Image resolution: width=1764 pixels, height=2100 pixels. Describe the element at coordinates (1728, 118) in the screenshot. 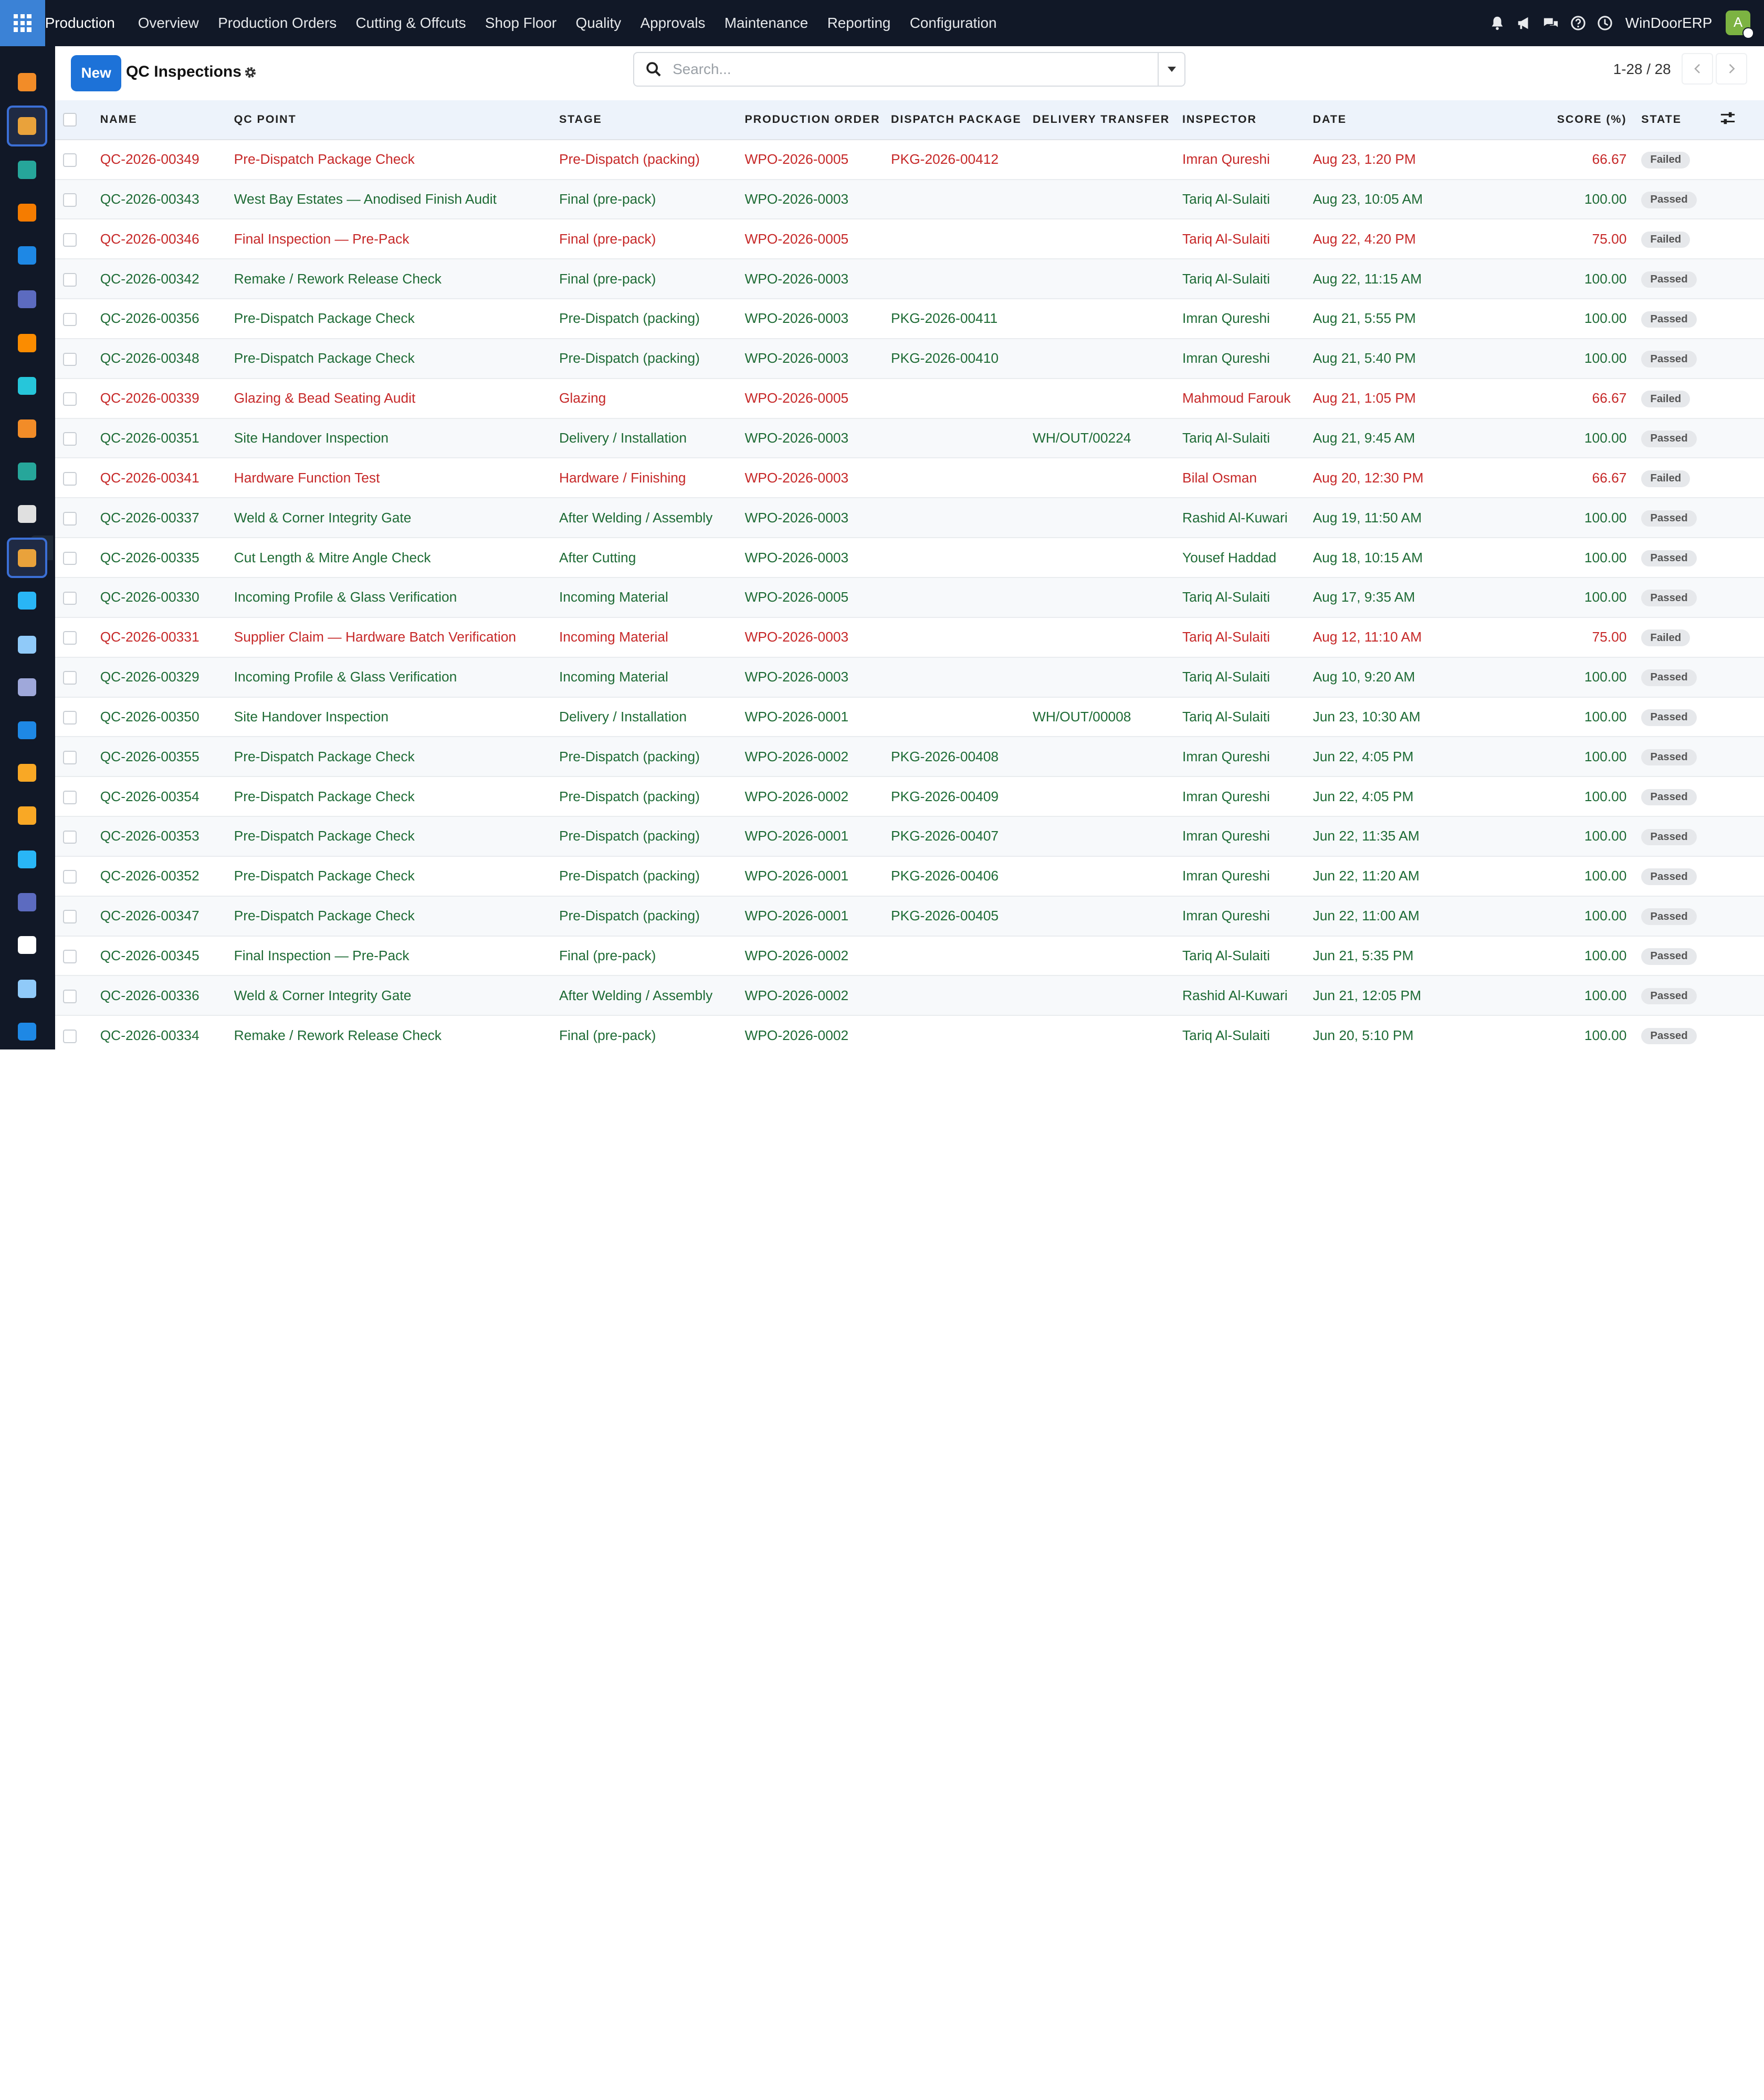

I see `column-settings-icon` at that location.